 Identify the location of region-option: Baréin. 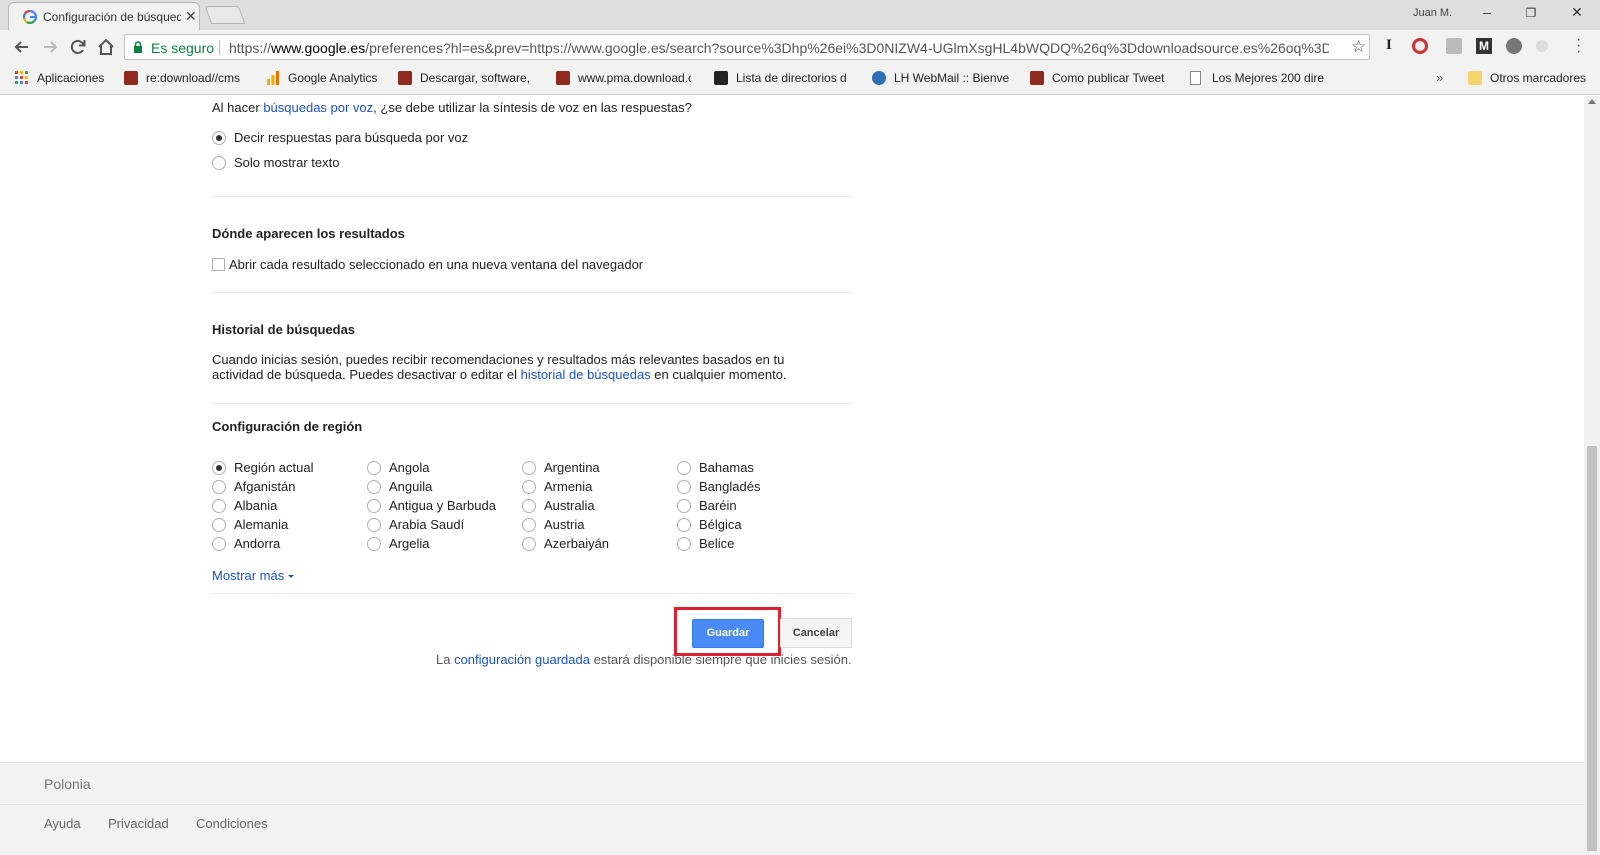
(754, 507).